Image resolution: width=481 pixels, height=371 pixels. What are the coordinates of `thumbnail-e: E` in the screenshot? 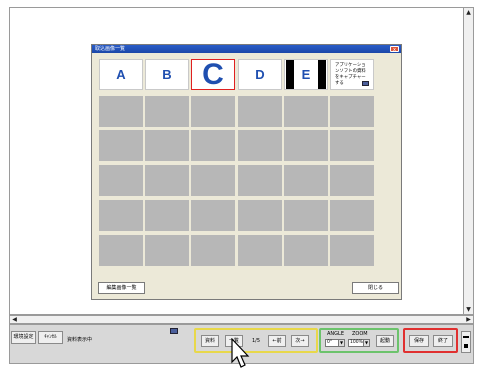 It's located at (306, 74).